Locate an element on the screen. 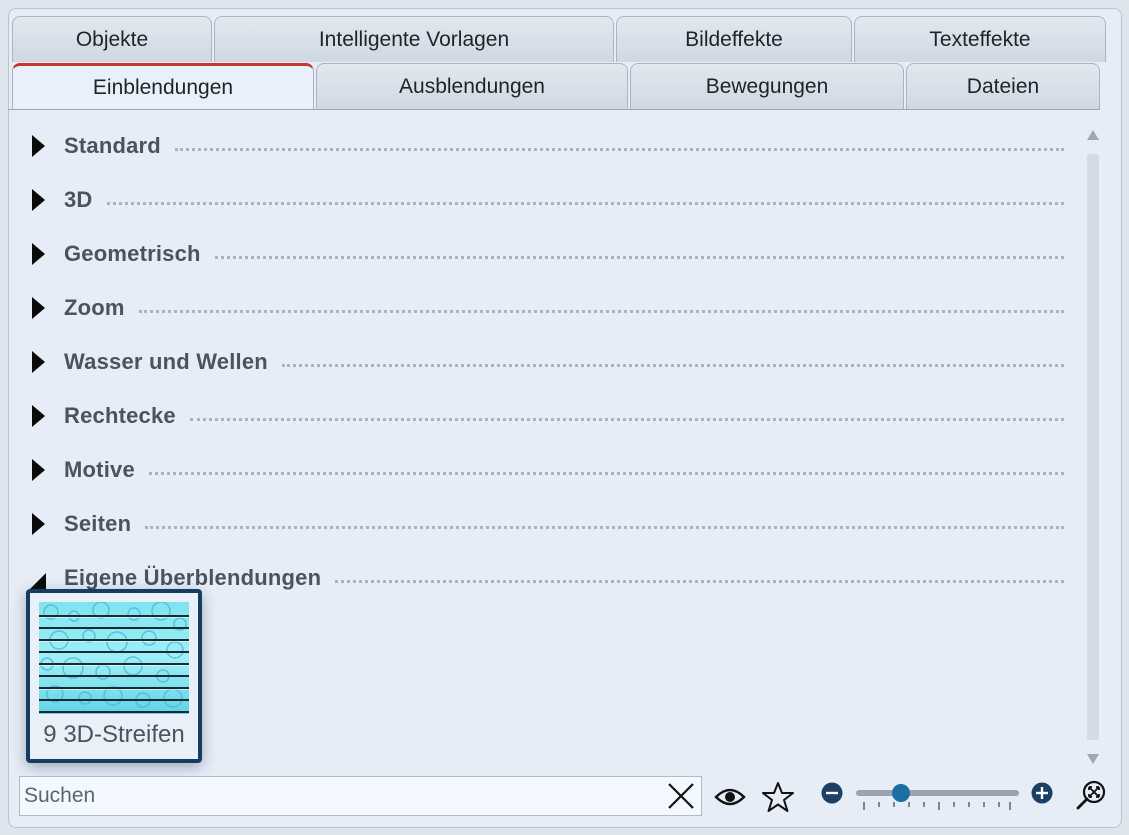 This screenshot has width=1129, height=835. category-label: 3D is located at coordinates (78, 199).